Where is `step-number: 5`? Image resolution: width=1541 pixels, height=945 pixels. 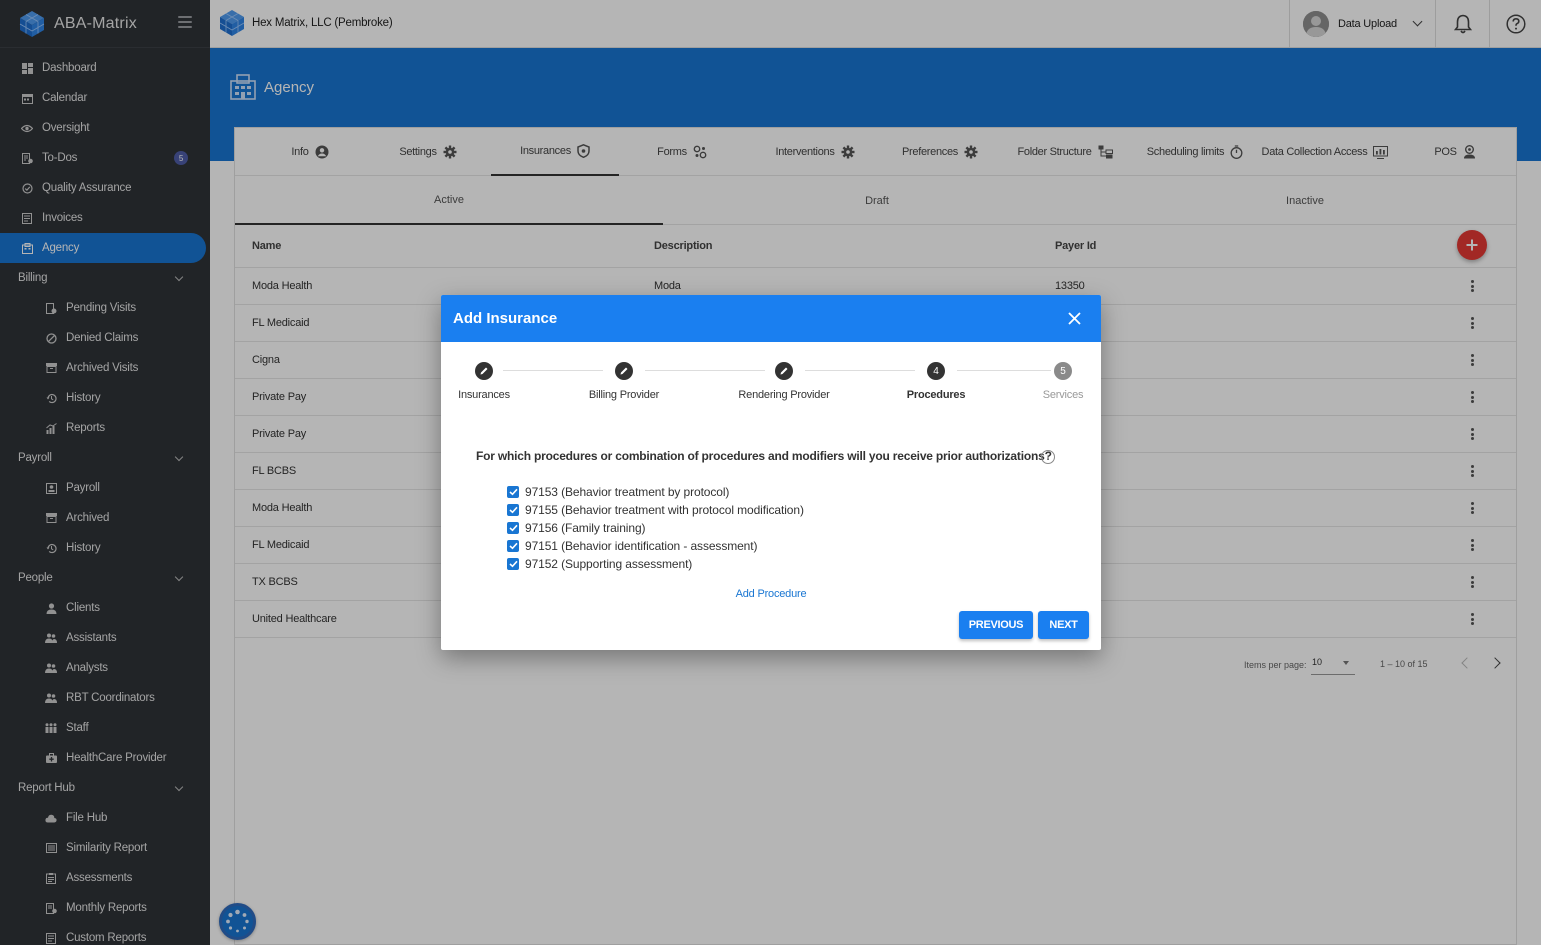
step-number: 5 is located at coordinates (1063, 371).